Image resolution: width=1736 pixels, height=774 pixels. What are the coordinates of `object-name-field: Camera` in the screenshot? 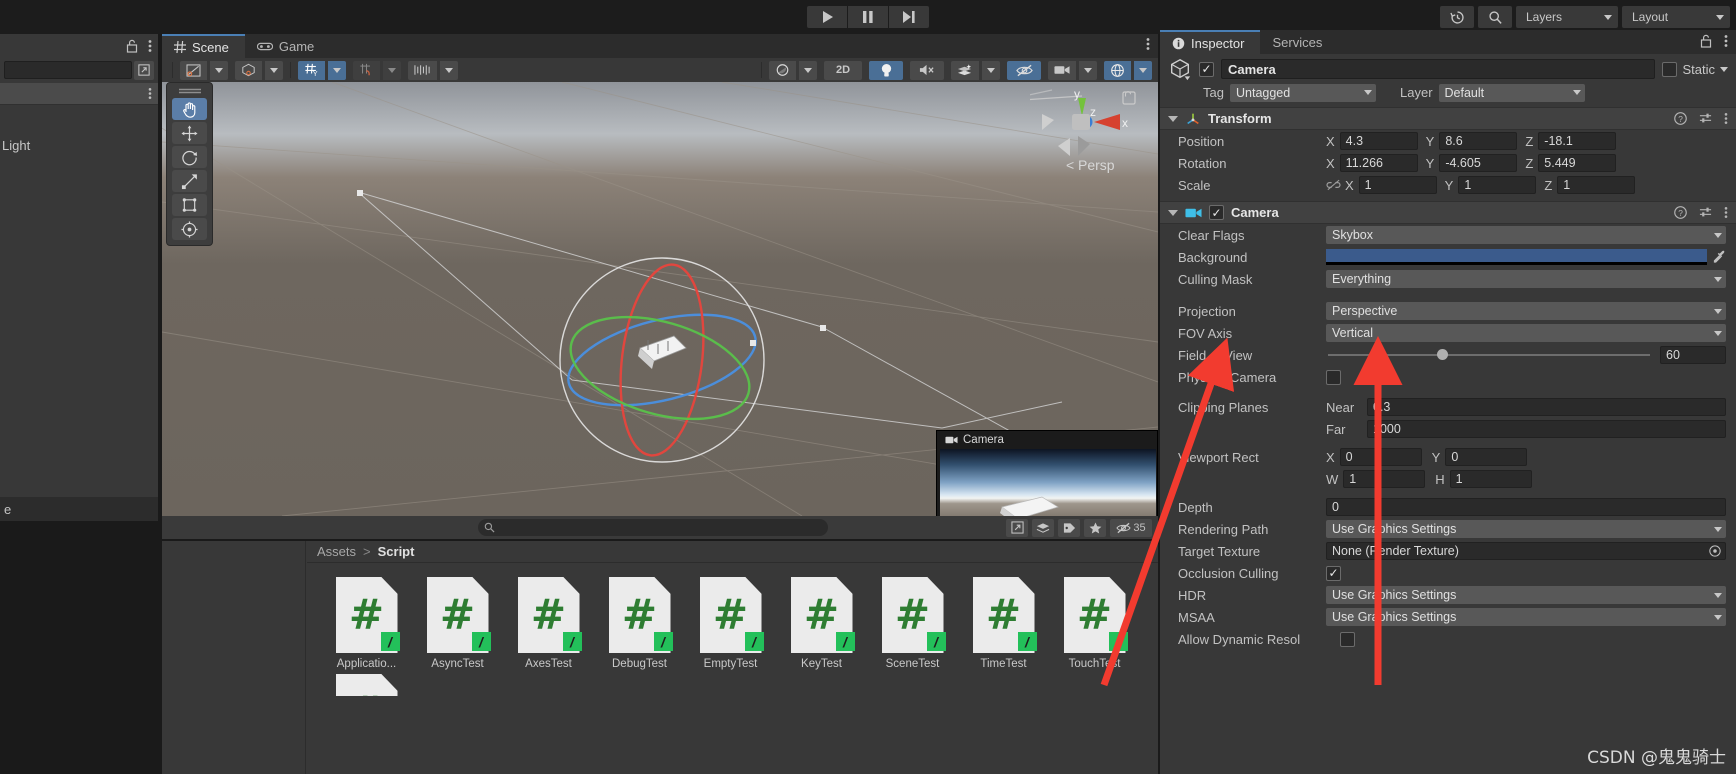 It's located at (1438, 69).